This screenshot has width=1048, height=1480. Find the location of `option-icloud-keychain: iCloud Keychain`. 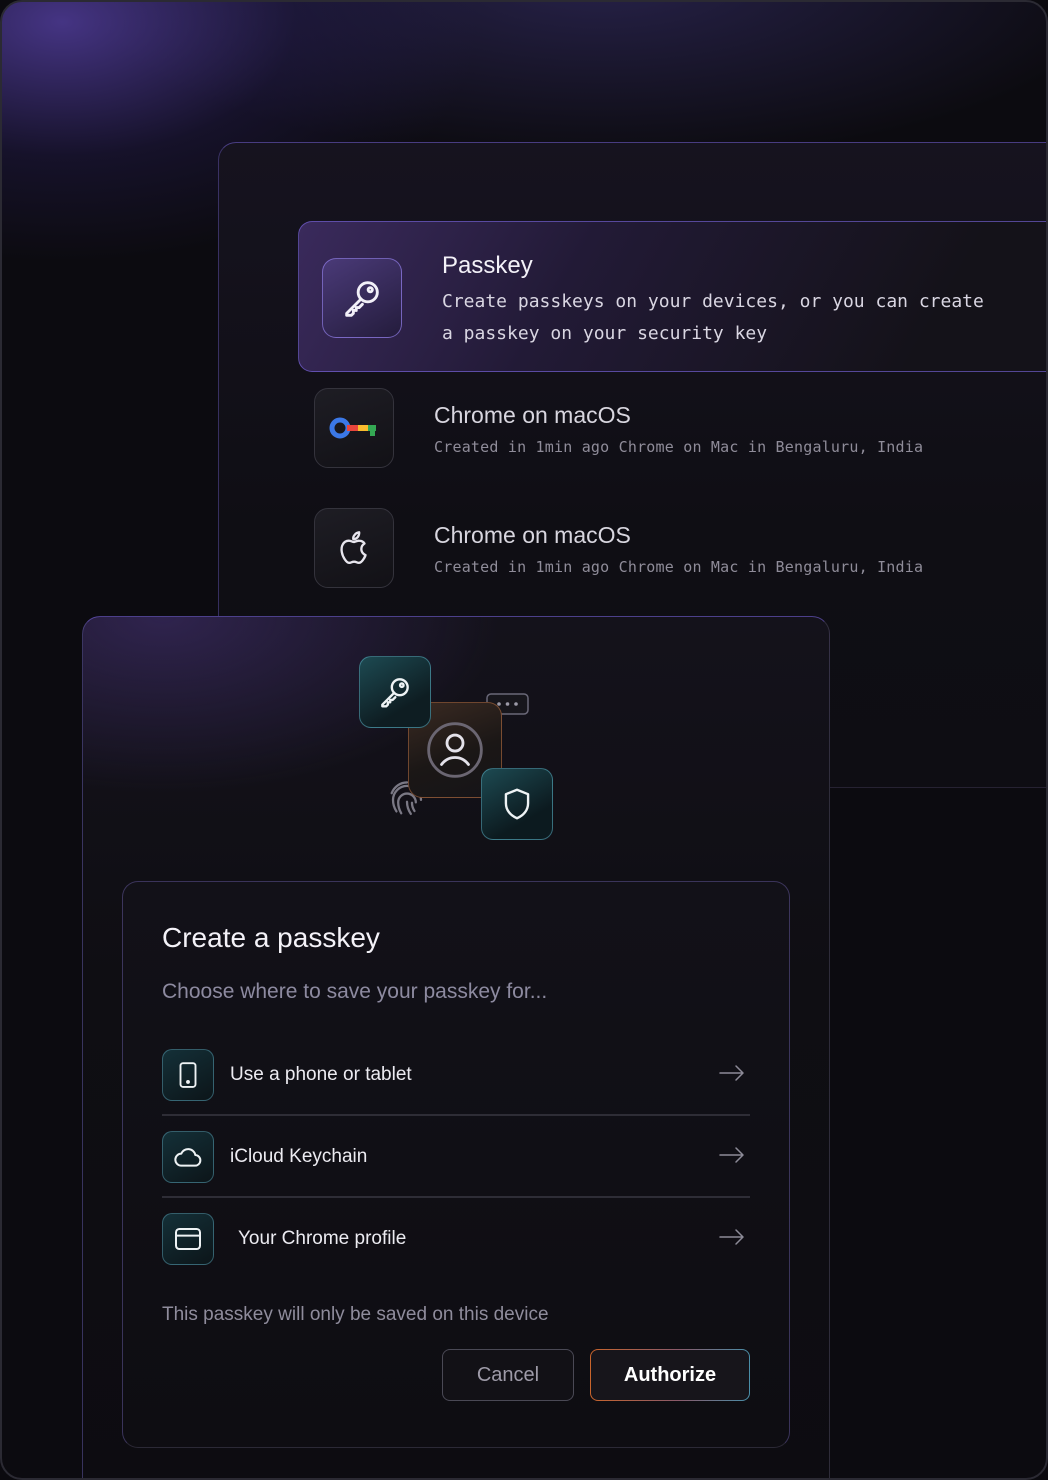

option-icloud-keychain: iCloud Keychain is located at coordinates (456, 1157).